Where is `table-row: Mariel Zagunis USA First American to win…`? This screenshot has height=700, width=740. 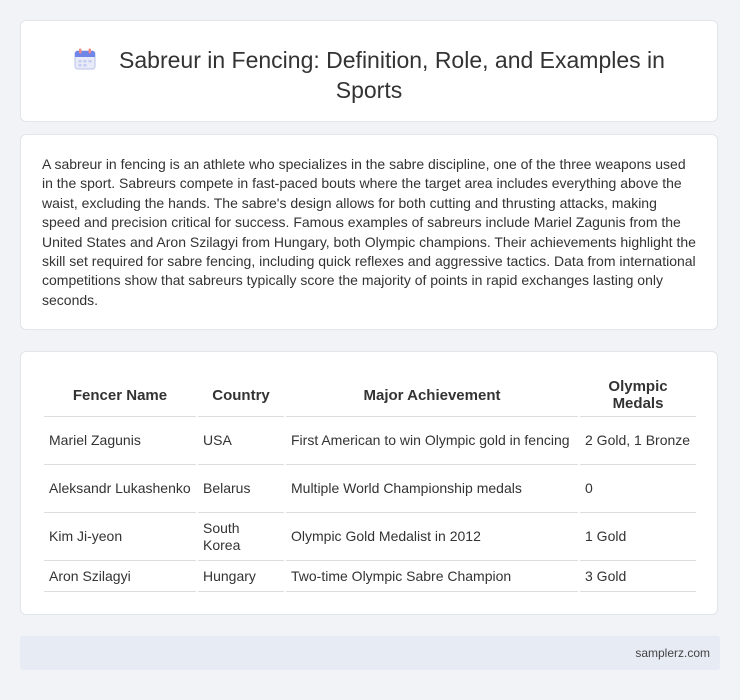
table-row: Mariel Zagunis USA First American to win… is located at coordinates (370, 441).